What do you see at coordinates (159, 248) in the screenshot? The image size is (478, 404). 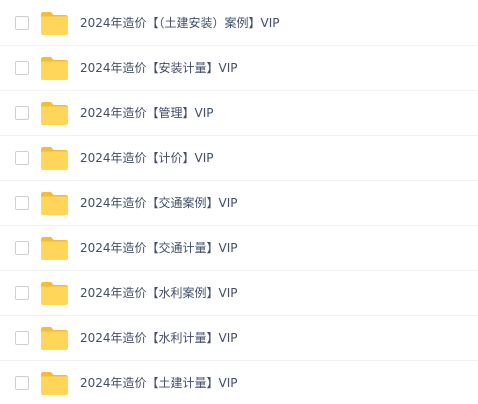 I see `file-name: 2024年造价【交通计量】VIP` at bounding box center [159, 248].